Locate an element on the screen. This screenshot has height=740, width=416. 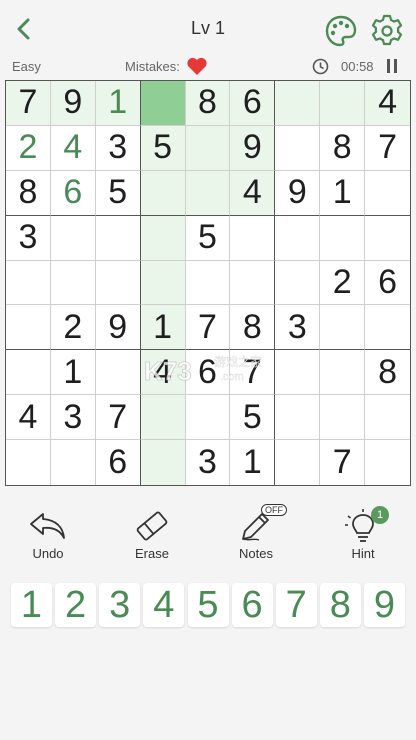
number-key-3: 3 is located at coordinates (120, 605).